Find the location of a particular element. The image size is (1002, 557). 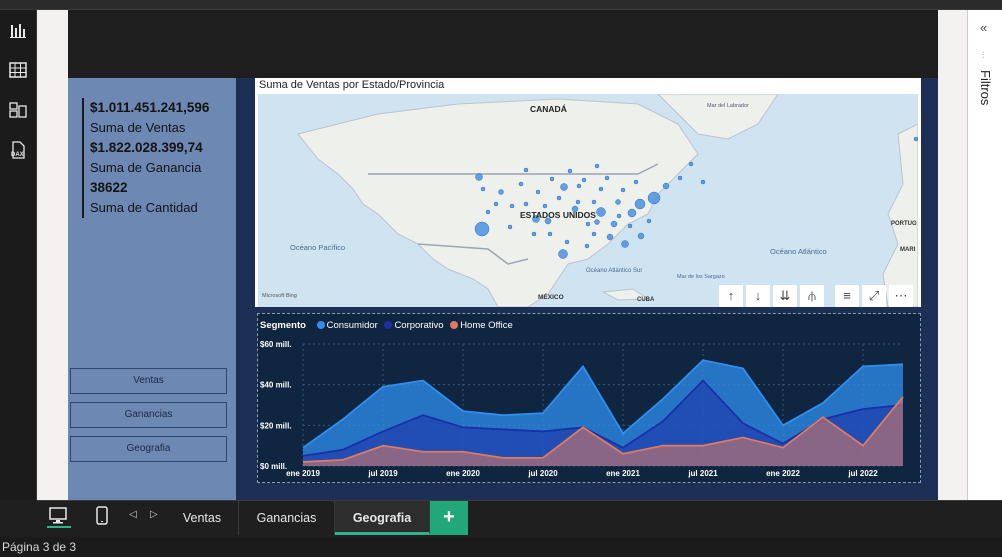

bing-attribution: Microsoft Bing is located at coordinates (279, 296).